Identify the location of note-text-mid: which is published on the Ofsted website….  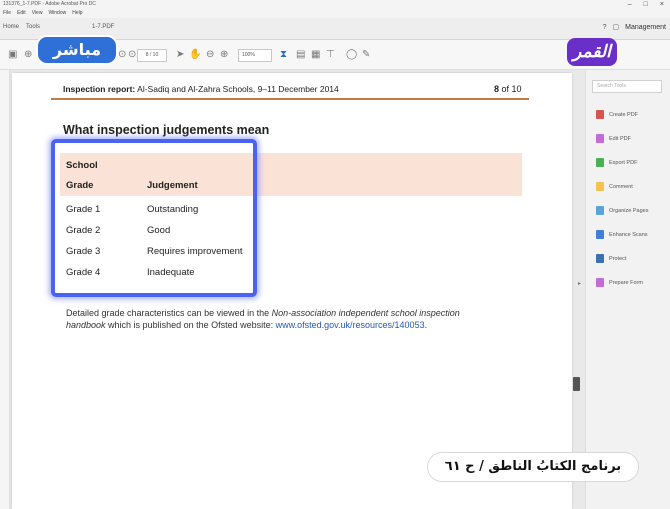
(190, 325).